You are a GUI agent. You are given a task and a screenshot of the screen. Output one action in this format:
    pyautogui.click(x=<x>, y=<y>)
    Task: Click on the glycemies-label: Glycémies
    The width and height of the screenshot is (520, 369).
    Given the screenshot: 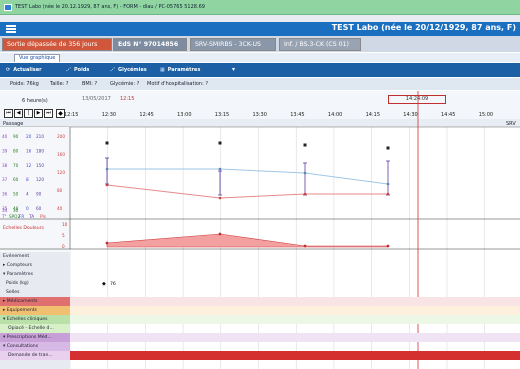 What is the action you would take?
    pyautogui.click(x=132, y=70)
    